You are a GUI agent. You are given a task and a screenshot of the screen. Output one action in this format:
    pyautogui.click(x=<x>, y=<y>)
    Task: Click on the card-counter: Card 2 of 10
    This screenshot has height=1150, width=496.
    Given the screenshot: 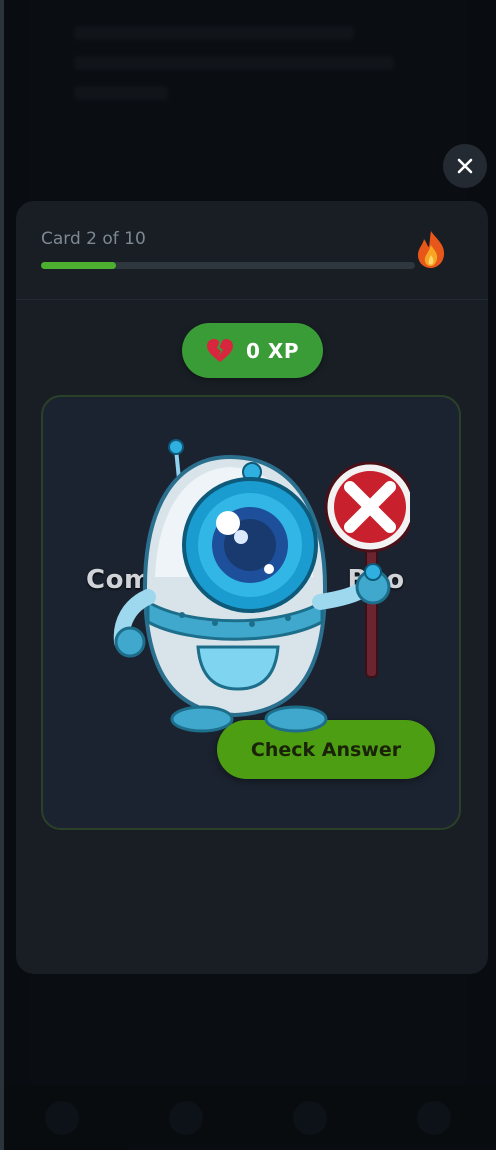 What is the action you would take?
    pyautogui.click(x=93, y=239)
    